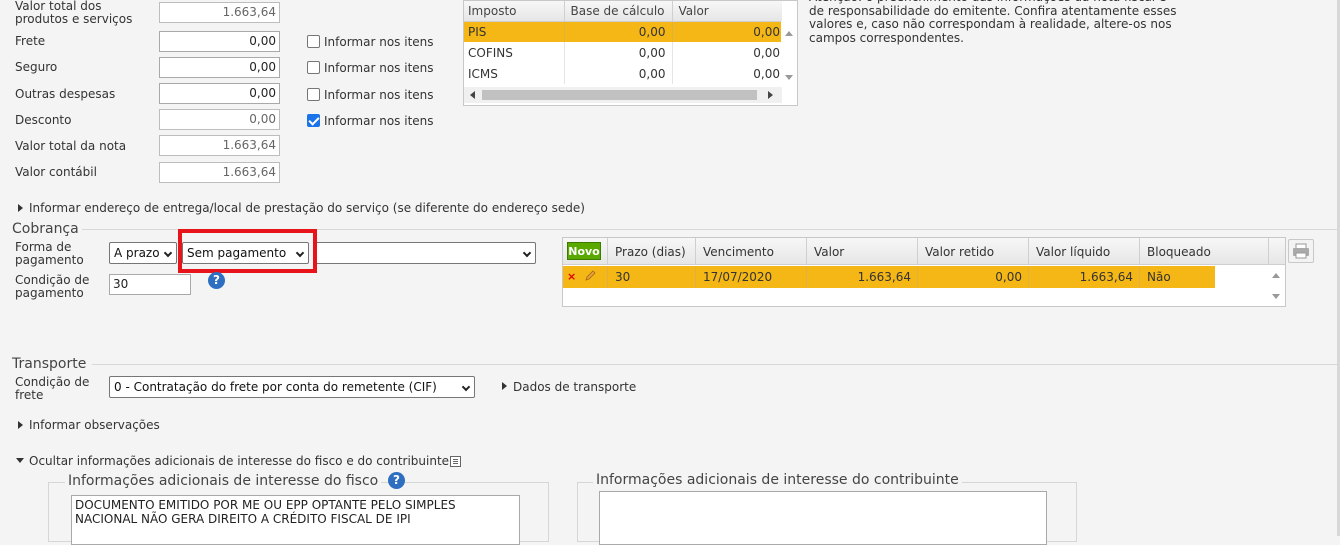 This screenshot has width=1340, height=545. I want to click on label-seguro-itens: Informar nos itens, so click(379, 68).